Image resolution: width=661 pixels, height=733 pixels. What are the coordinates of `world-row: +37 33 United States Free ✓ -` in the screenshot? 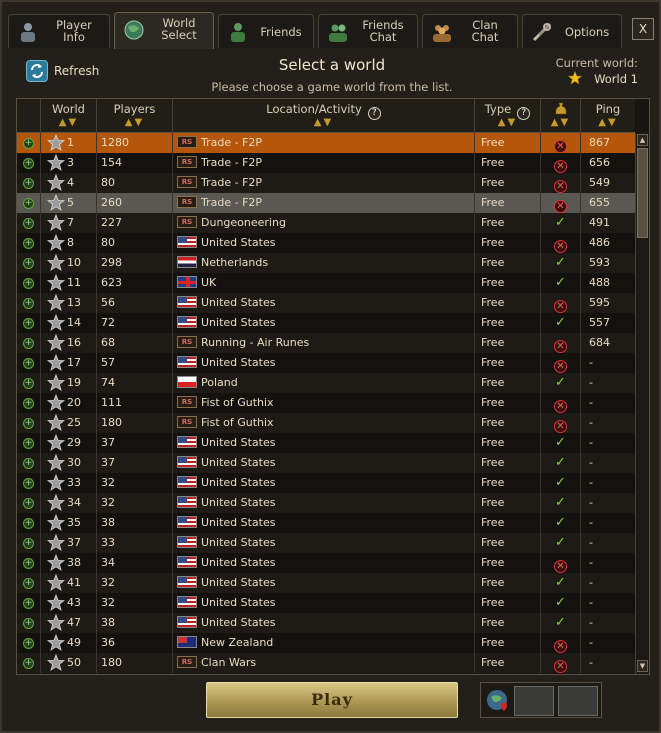 It's located at (326, 543).